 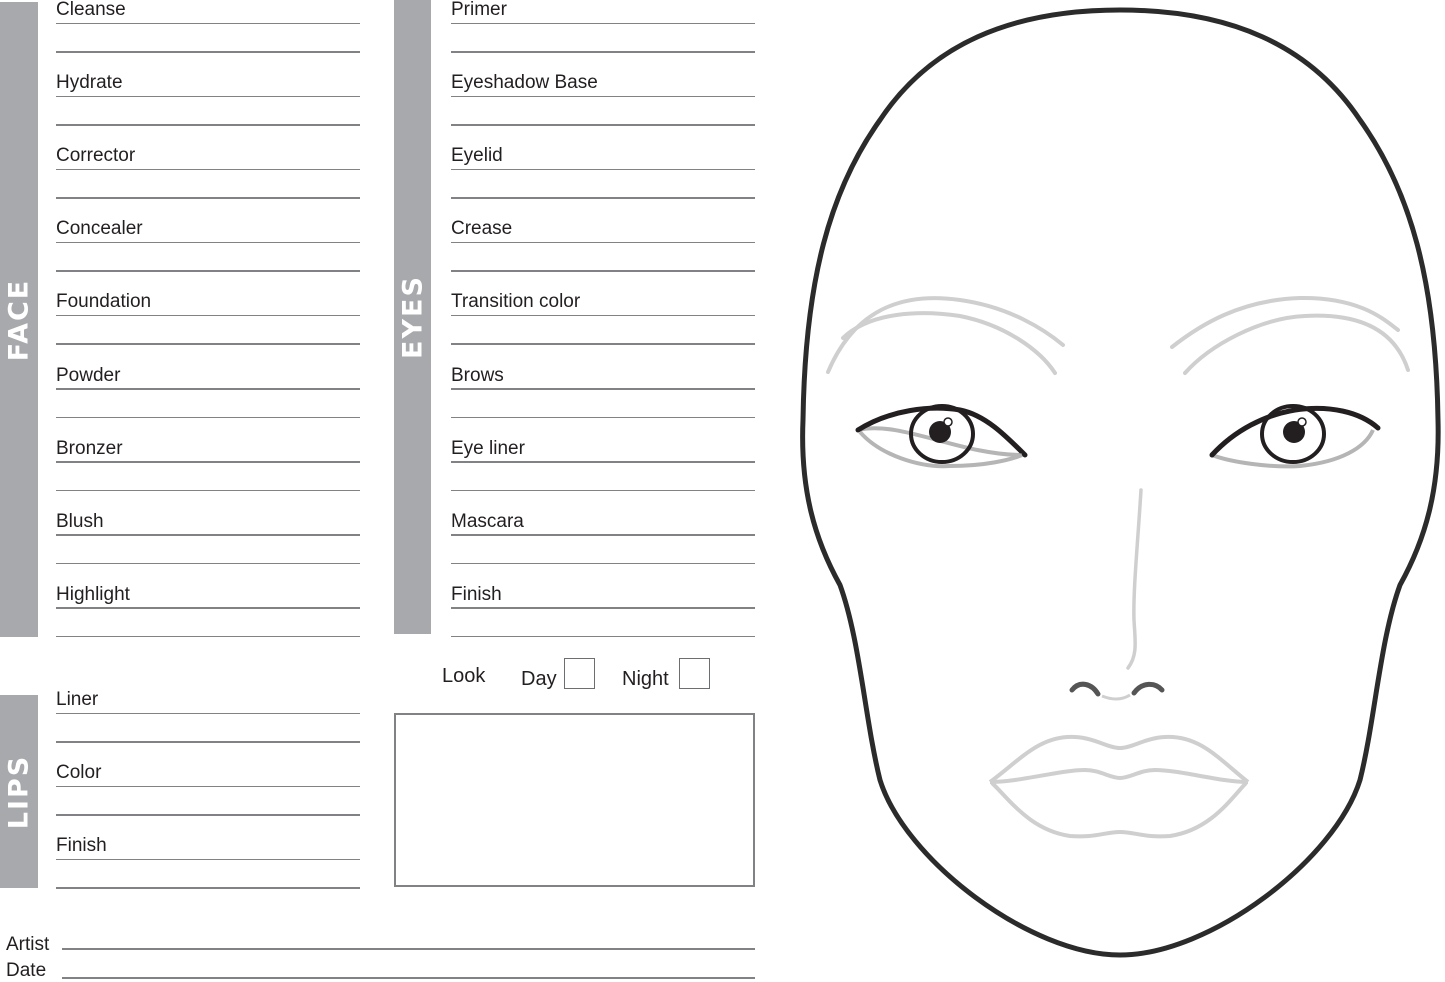 I want to click on left-eyebrow, so click(x=945, y=335).